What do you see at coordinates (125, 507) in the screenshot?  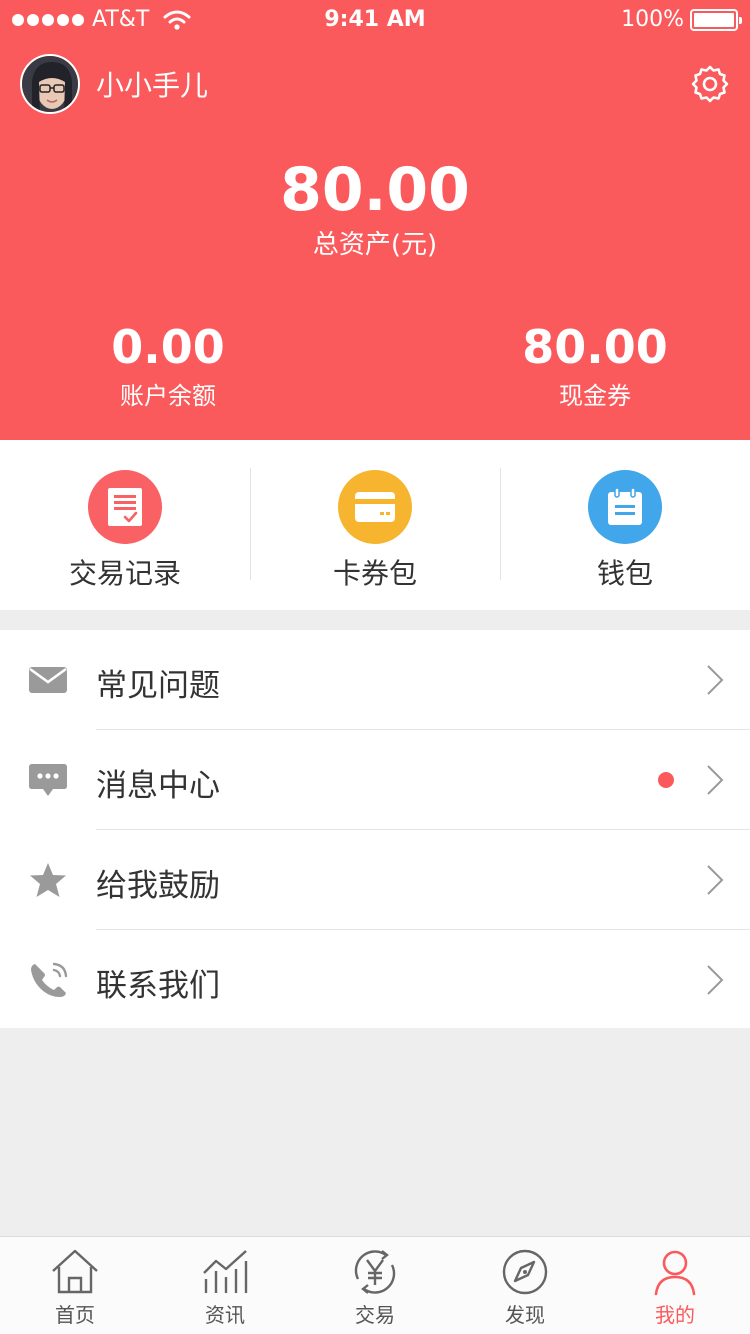 I see `receipt-icon` at bounding box center [125, 507].